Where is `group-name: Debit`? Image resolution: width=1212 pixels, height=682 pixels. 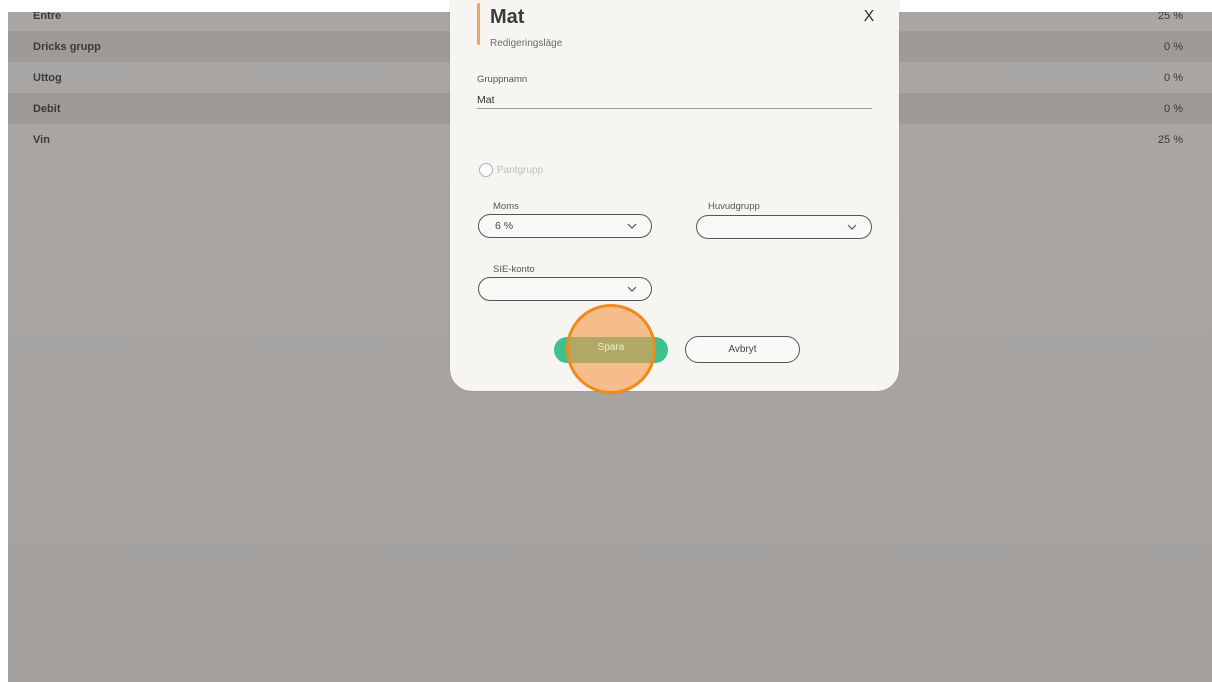
group-name: Debit is located at coordinates (47, 108).